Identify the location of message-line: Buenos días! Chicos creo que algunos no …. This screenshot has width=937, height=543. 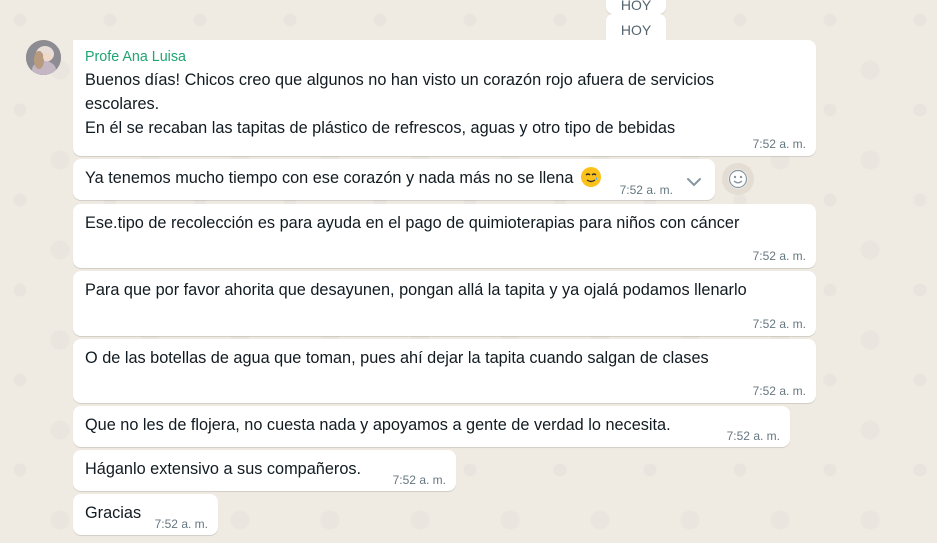
(400, 80).